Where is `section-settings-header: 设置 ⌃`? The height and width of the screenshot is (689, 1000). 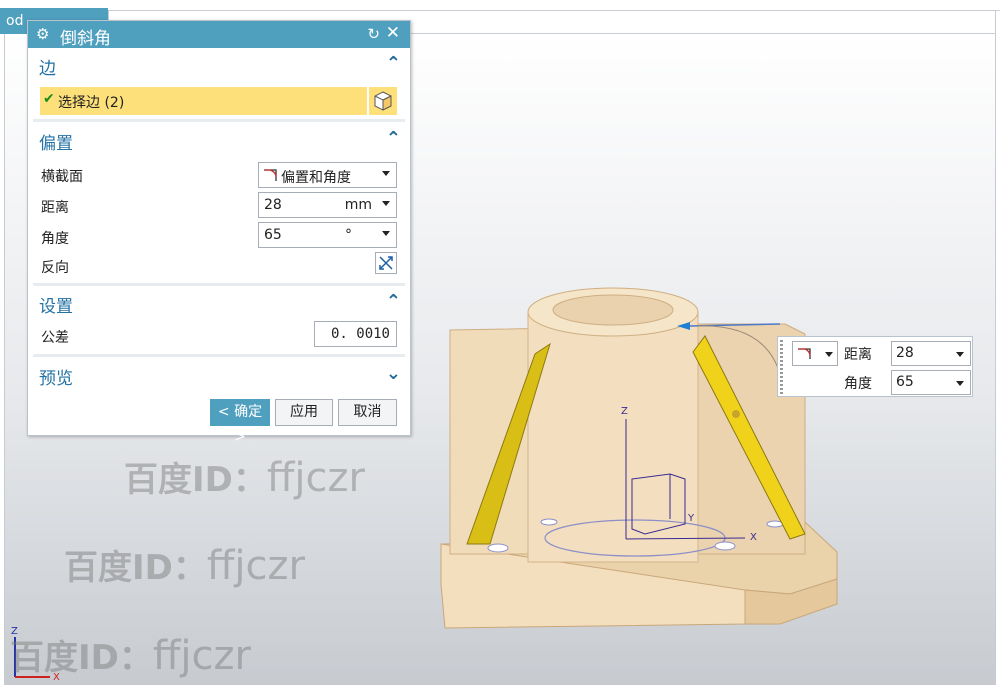
section-settings-header: 设置 ⌃ is located at coordinates (219, 303).